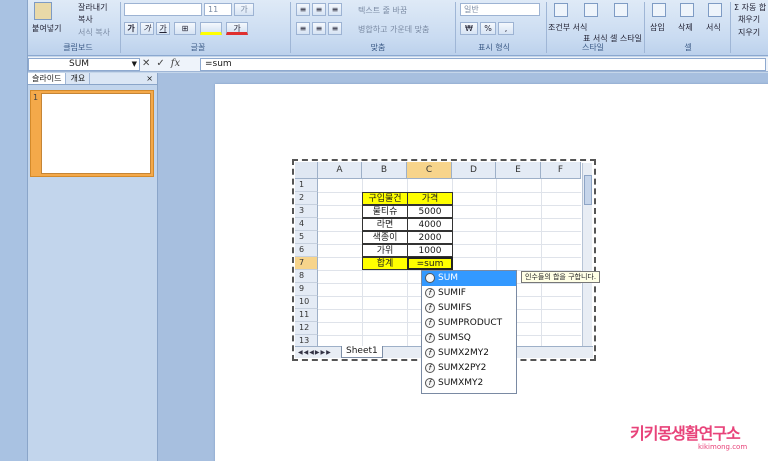 The height and width of the screenshot is (461, 768). What do you see at coordinates (340, 170) in the screenshot?
I see `column-header-a: A` at bounding box center [340, 170].